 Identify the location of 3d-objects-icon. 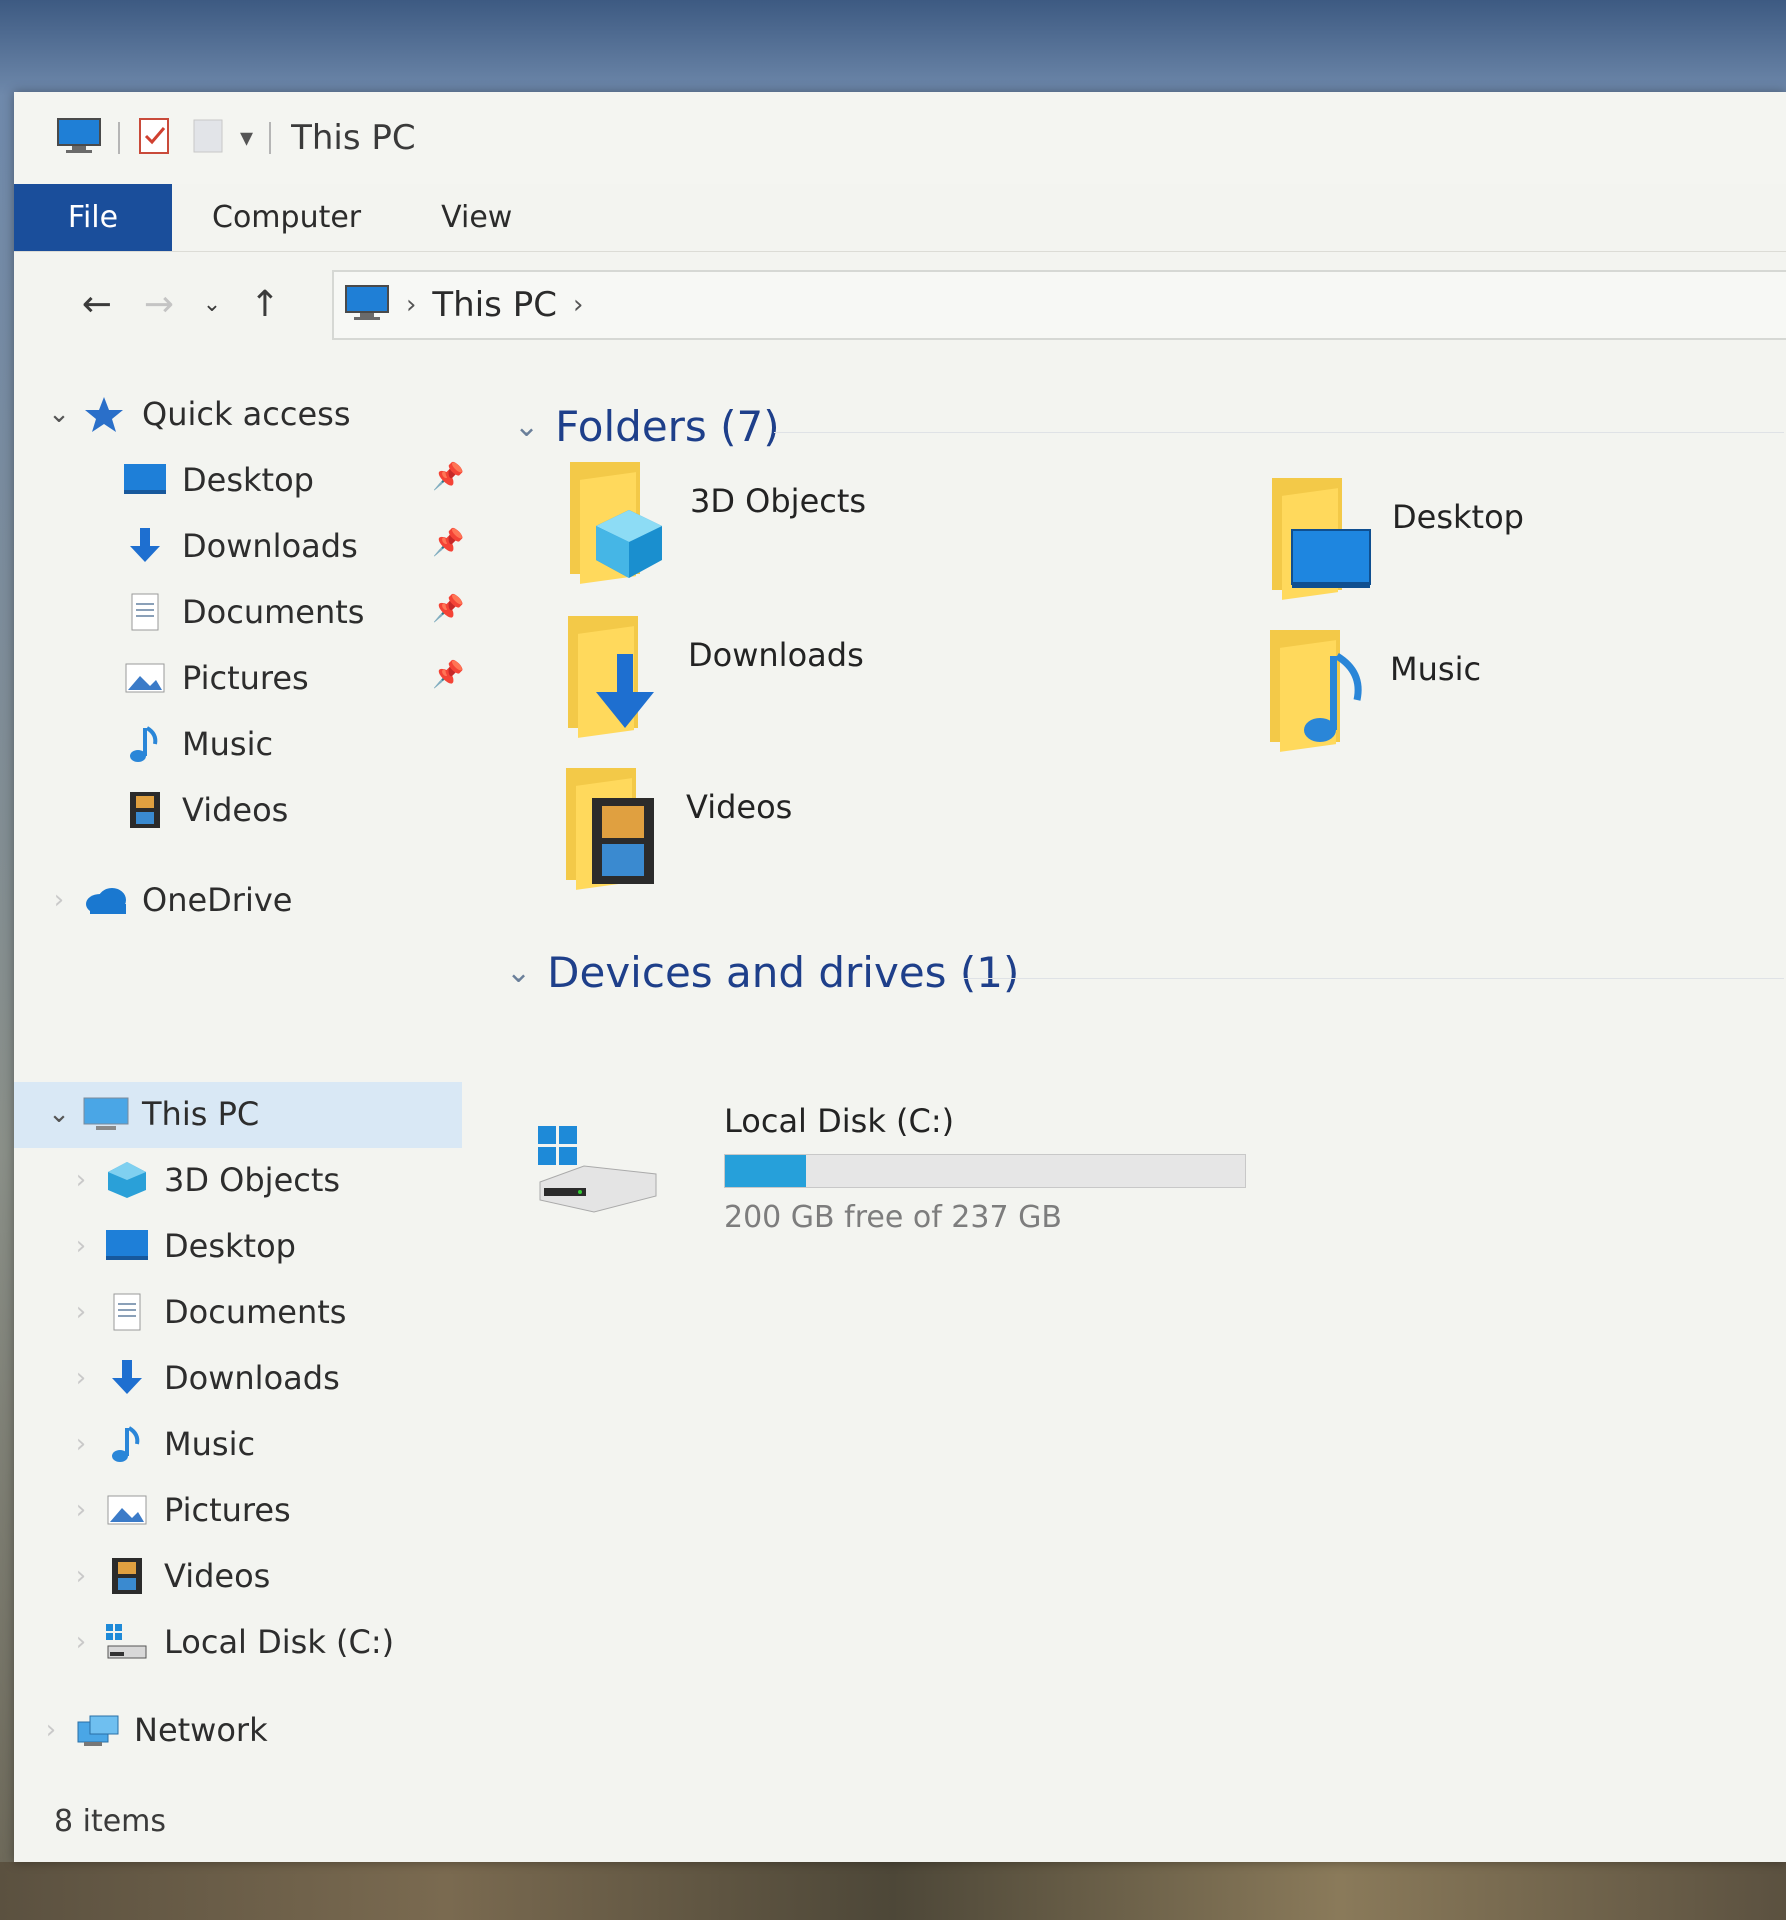
(617, 523).